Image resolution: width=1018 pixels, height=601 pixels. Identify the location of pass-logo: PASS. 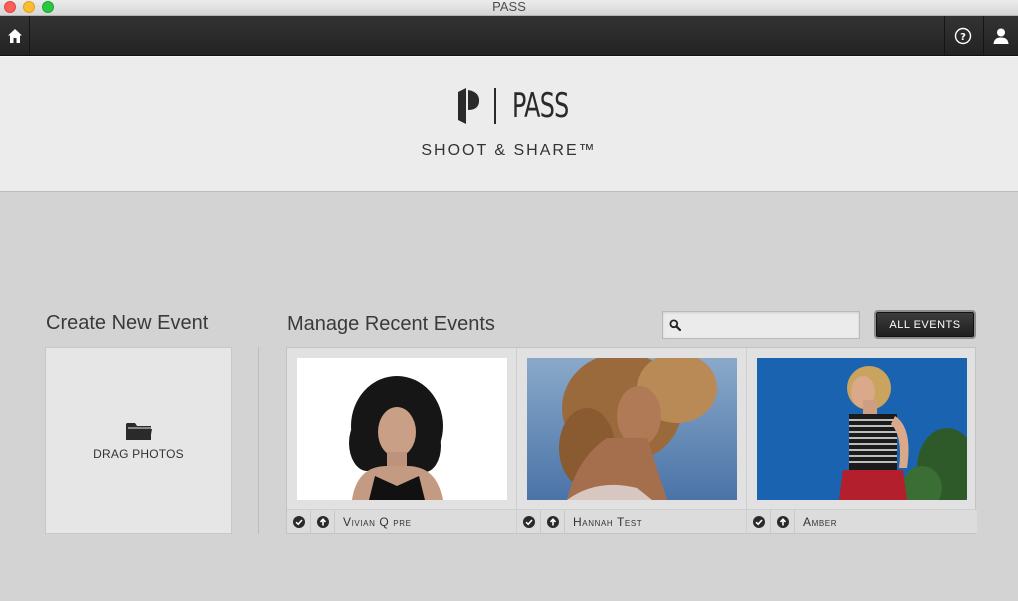
(525, 106).